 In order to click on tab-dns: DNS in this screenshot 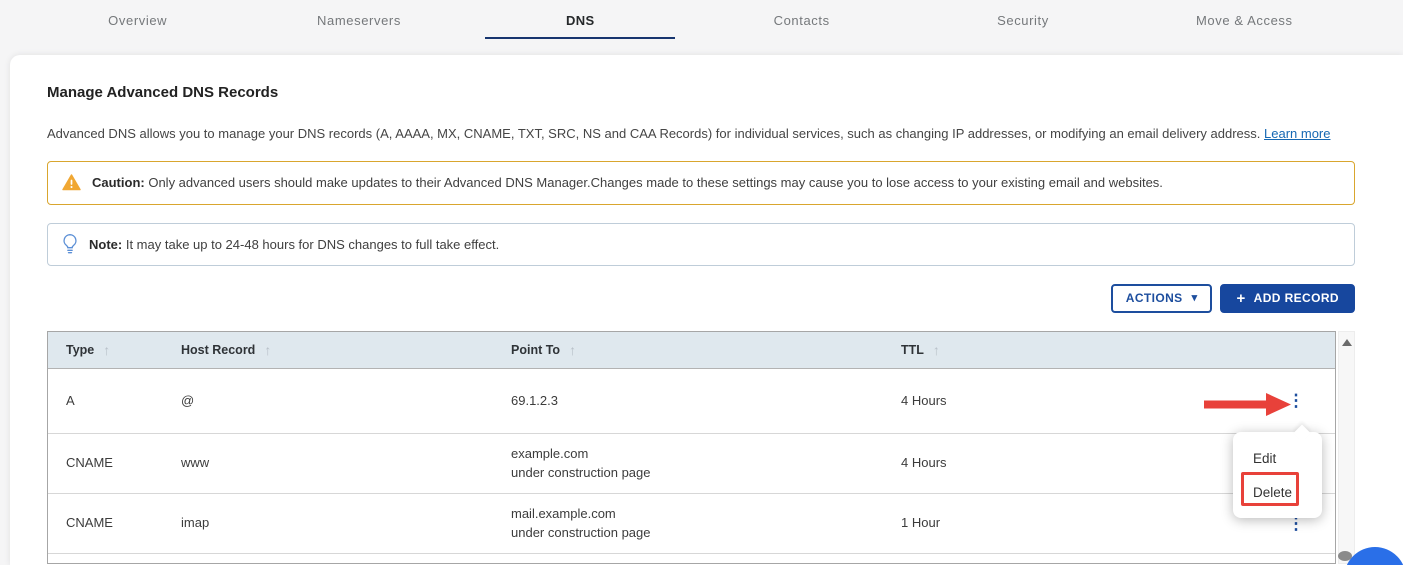, I will do `click(580, 20)`.